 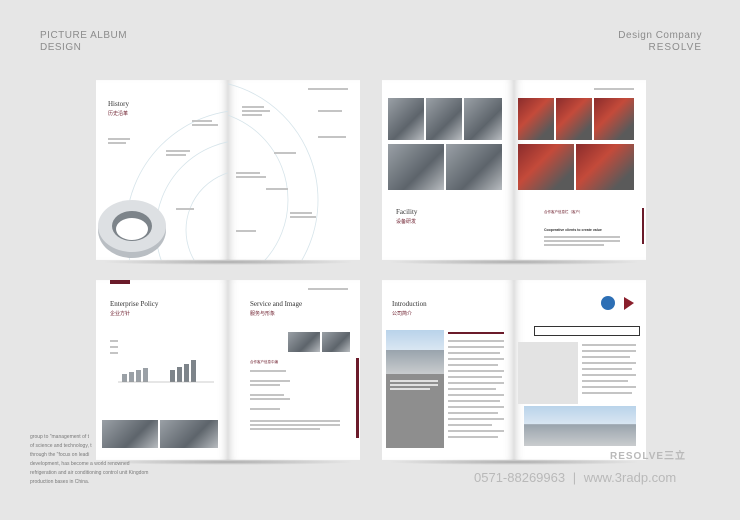 I want to click on policy-photo-workshop, so click(x=189, y=434).